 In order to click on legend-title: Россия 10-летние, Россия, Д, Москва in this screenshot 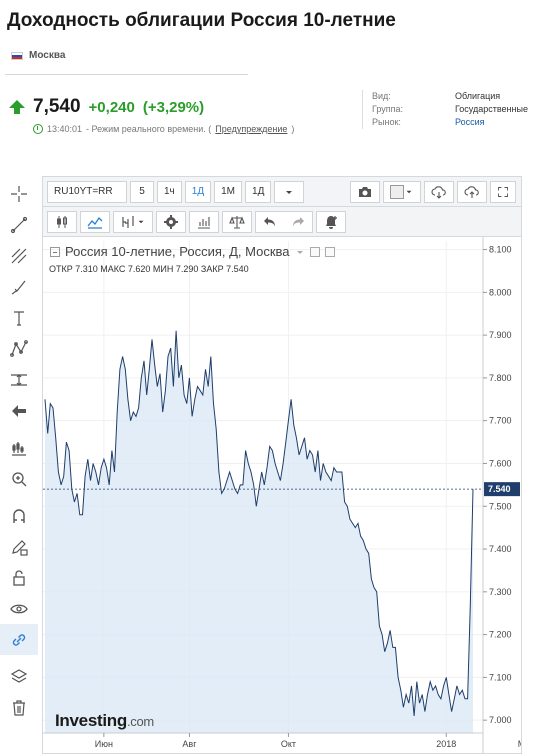, I will do `click(177, 251)`.